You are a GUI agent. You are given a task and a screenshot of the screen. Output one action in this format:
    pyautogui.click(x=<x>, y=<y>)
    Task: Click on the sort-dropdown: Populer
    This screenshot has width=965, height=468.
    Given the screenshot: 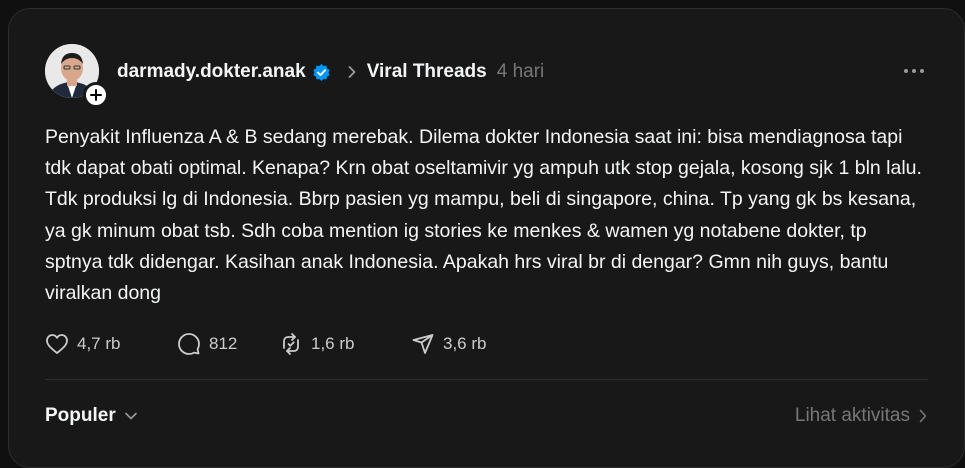 What is the action you would take?
    pyautogui.click(x=91, y=416)
    